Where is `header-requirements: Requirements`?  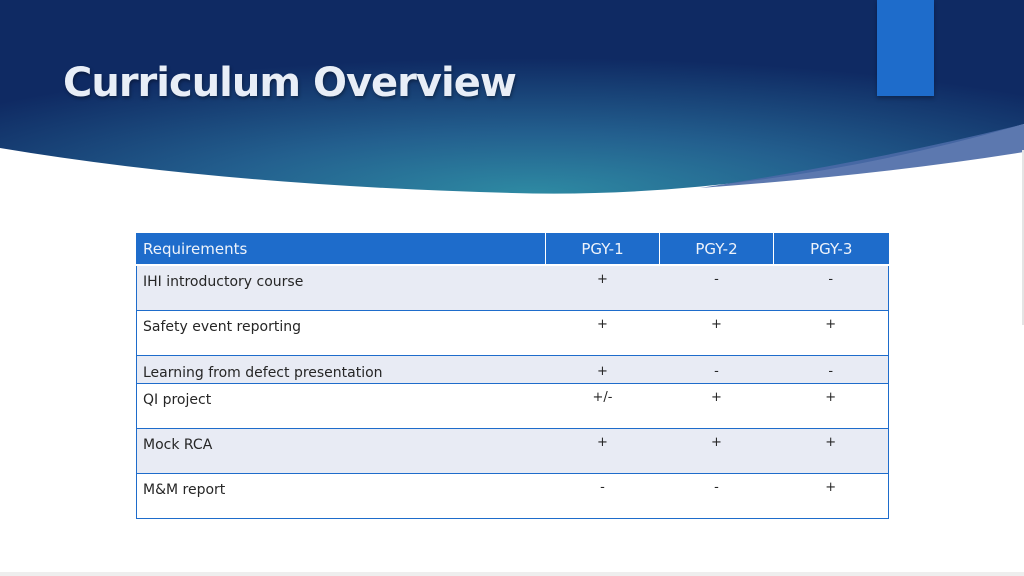
header-requirements: Requirements is located at coordinates (341, 249).